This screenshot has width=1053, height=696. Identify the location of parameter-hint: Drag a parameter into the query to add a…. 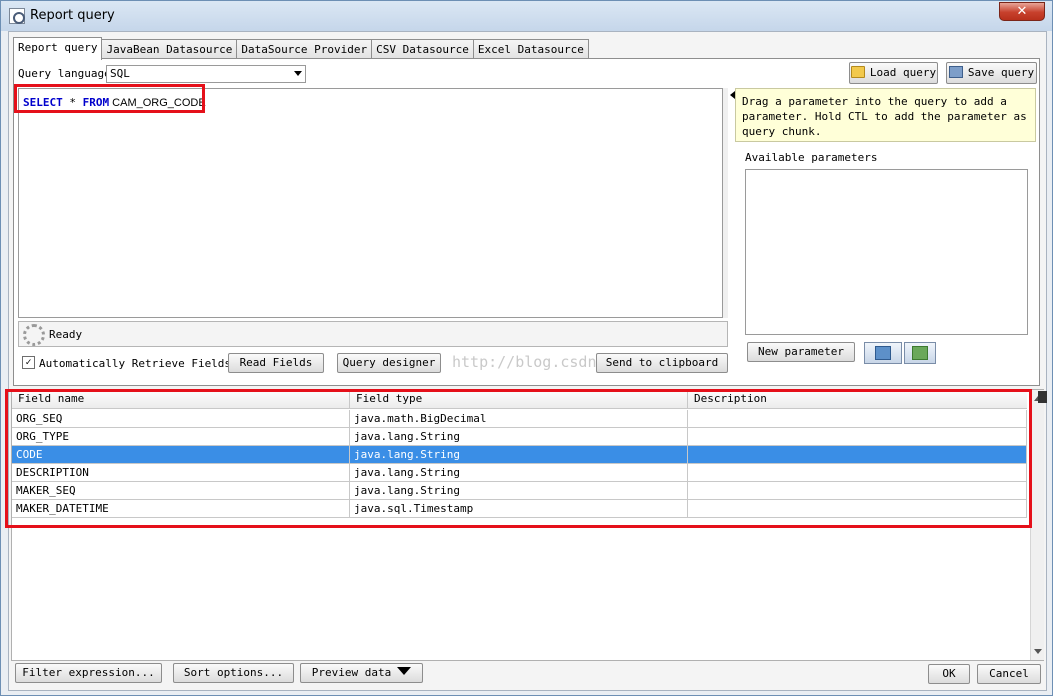
(885, 115).